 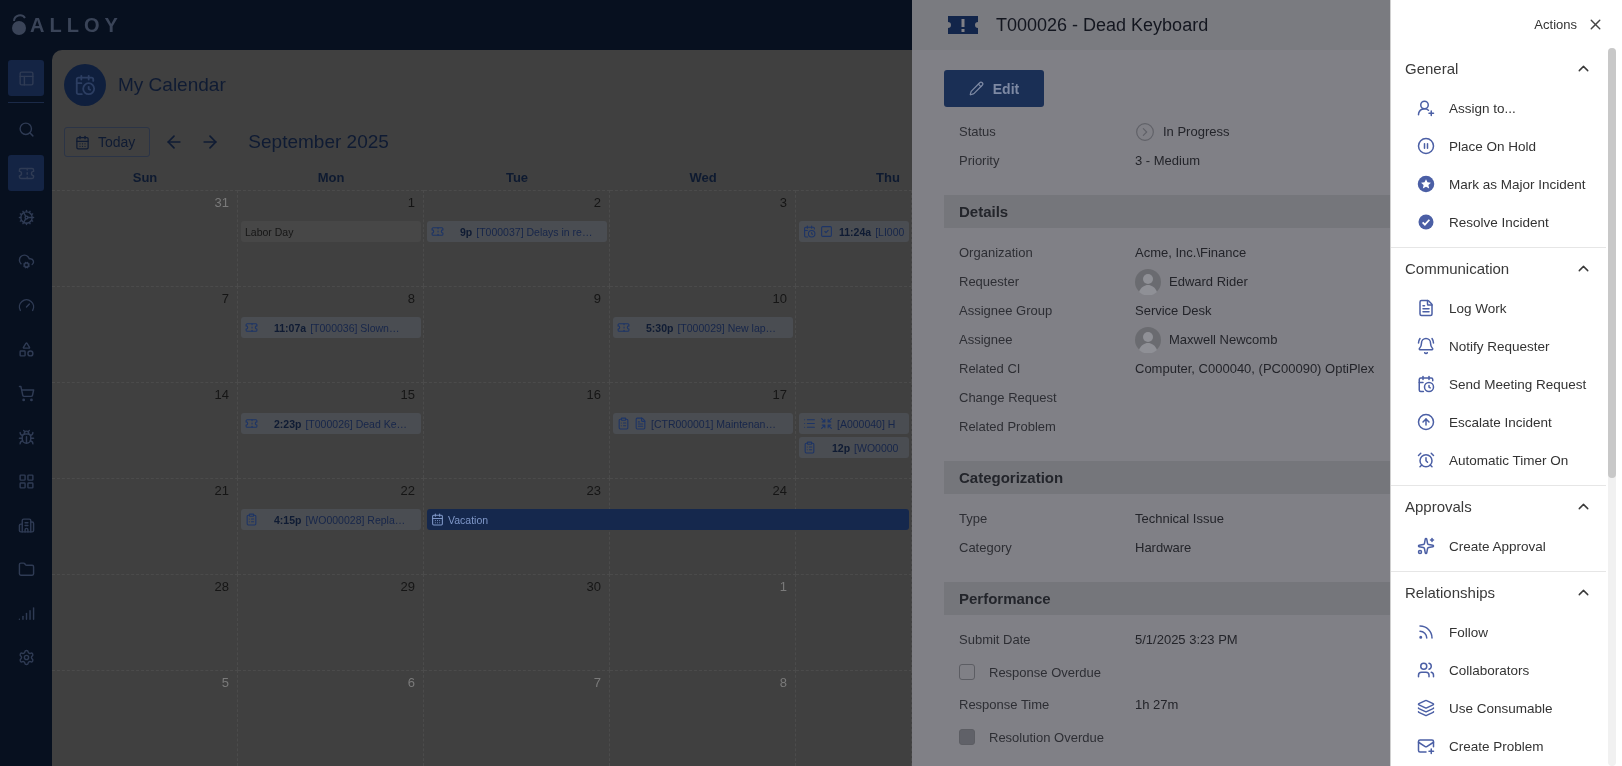 What do you see at coordinates (1426, 632) in the screenshot?
I see `feed-icon` at bounding box center [1426, 632].